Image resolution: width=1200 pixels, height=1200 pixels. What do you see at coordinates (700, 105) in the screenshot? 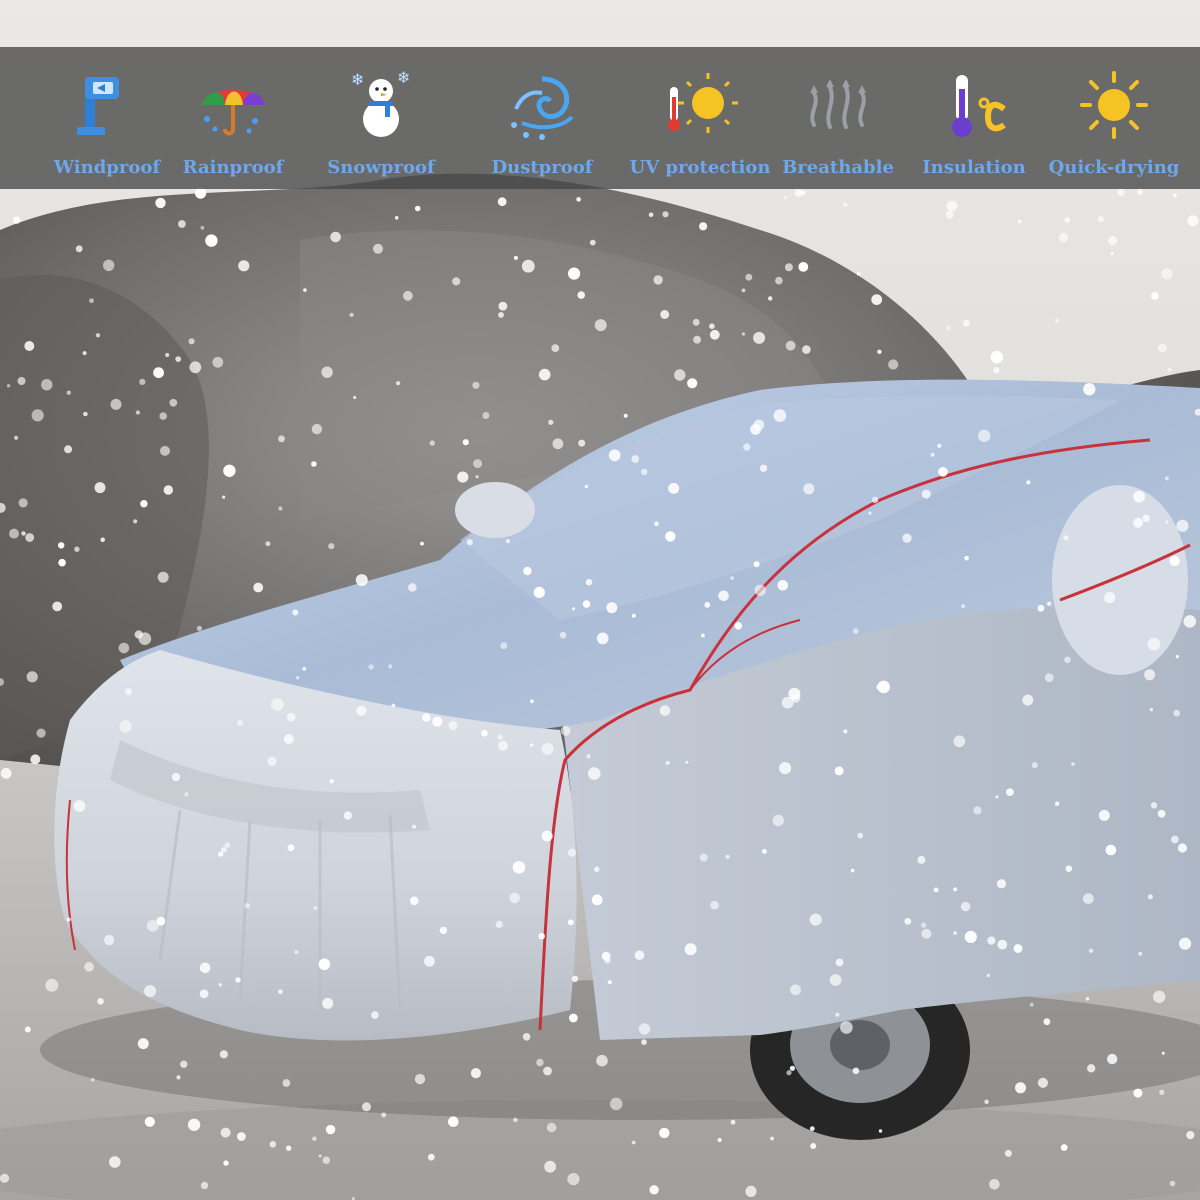
I see `uv-protection-icon` at bounding box center [700, 105].